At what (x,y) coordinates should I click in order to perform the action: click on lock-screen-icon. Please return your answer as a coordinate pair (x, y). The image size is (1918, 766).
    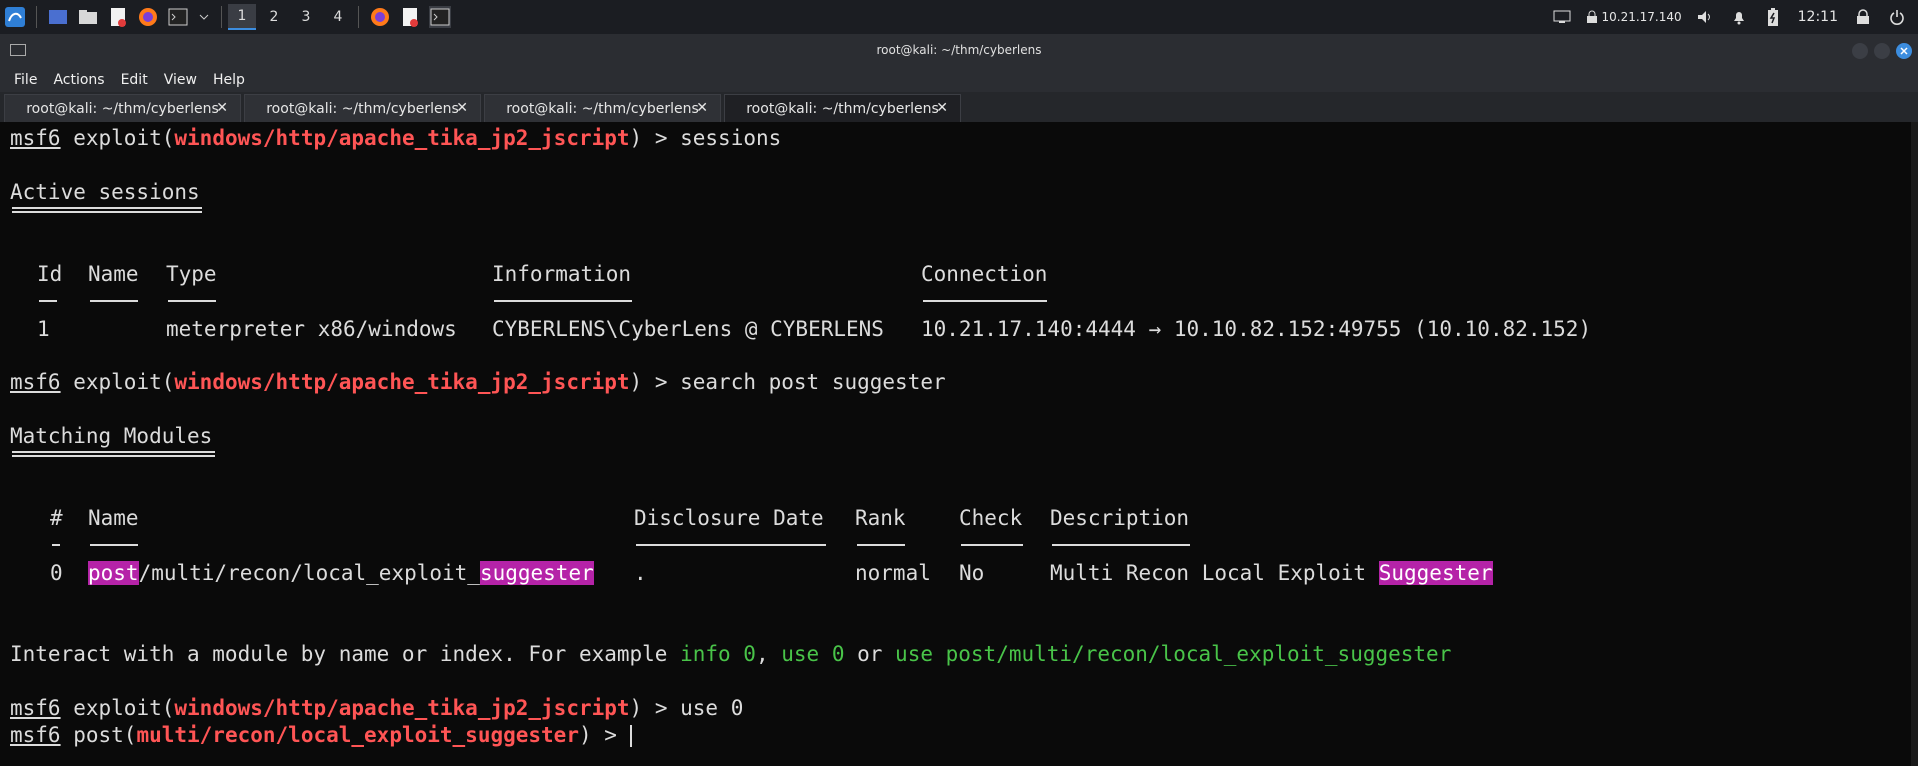
    Looking at the image, I should click on (1863, 17).